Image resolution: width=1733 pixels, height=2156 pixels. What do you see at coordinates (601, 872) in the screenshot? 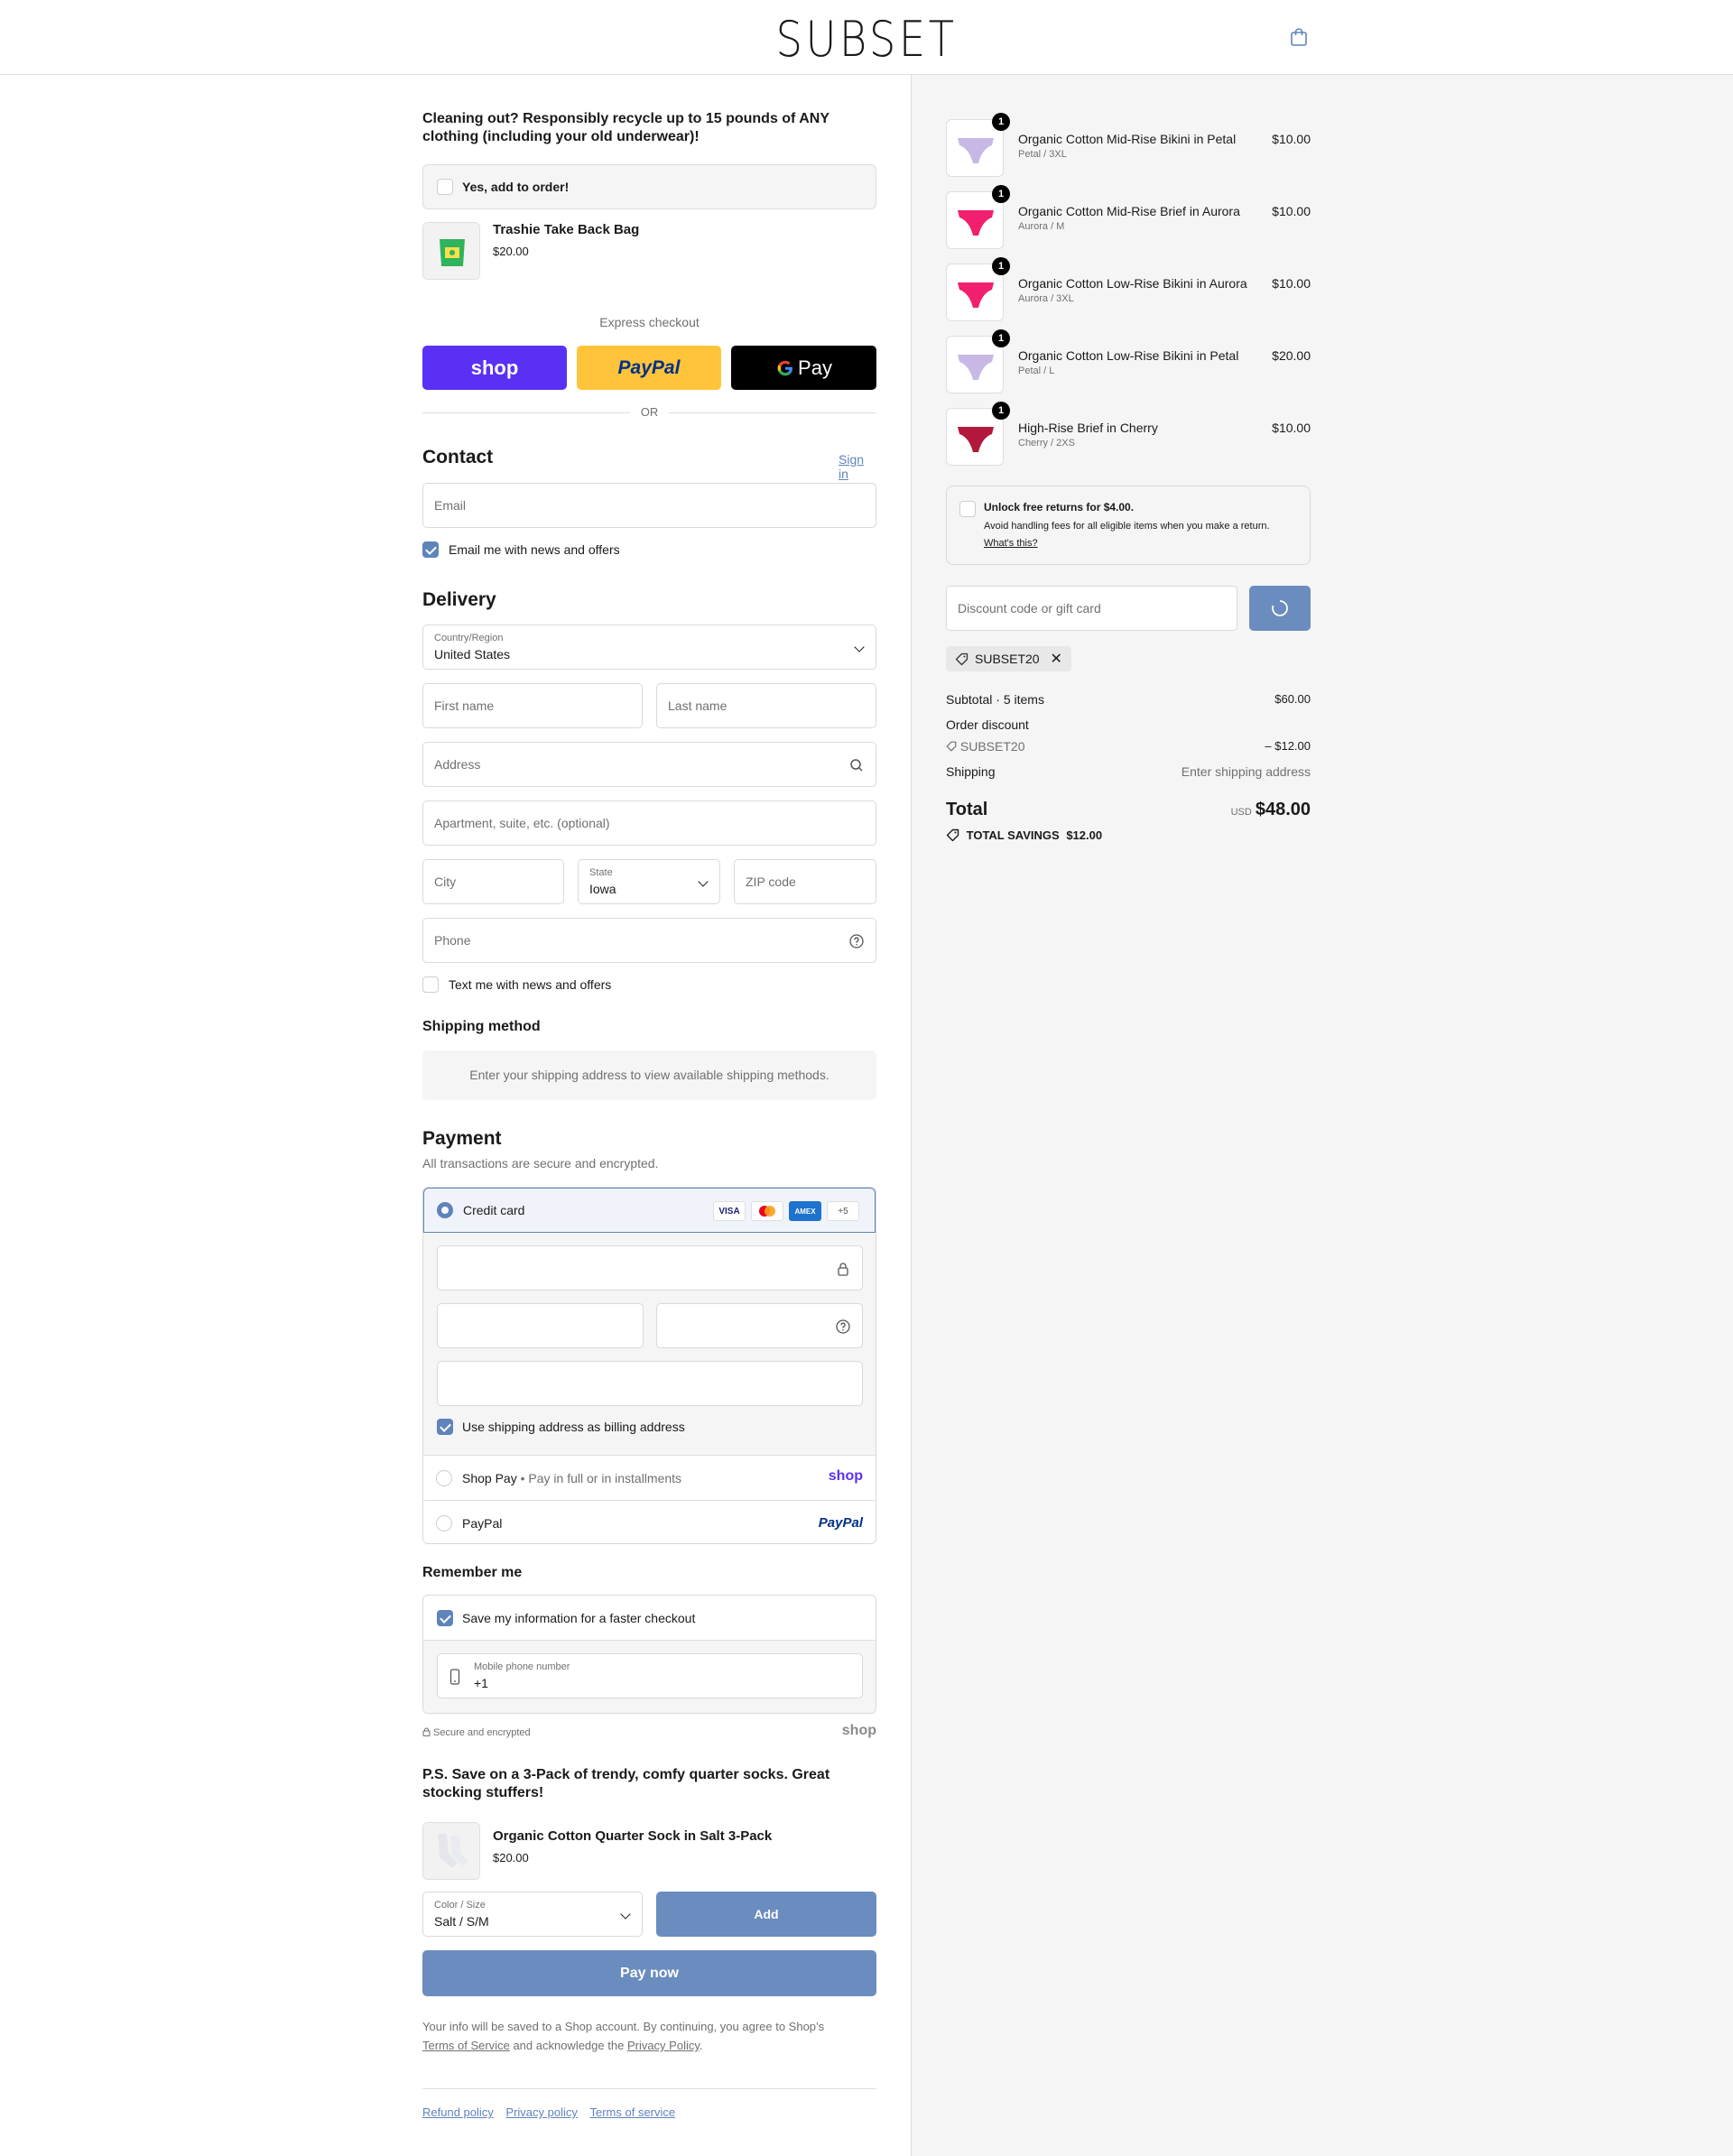
I see `state-label: State` at bounding box center [601, 872].